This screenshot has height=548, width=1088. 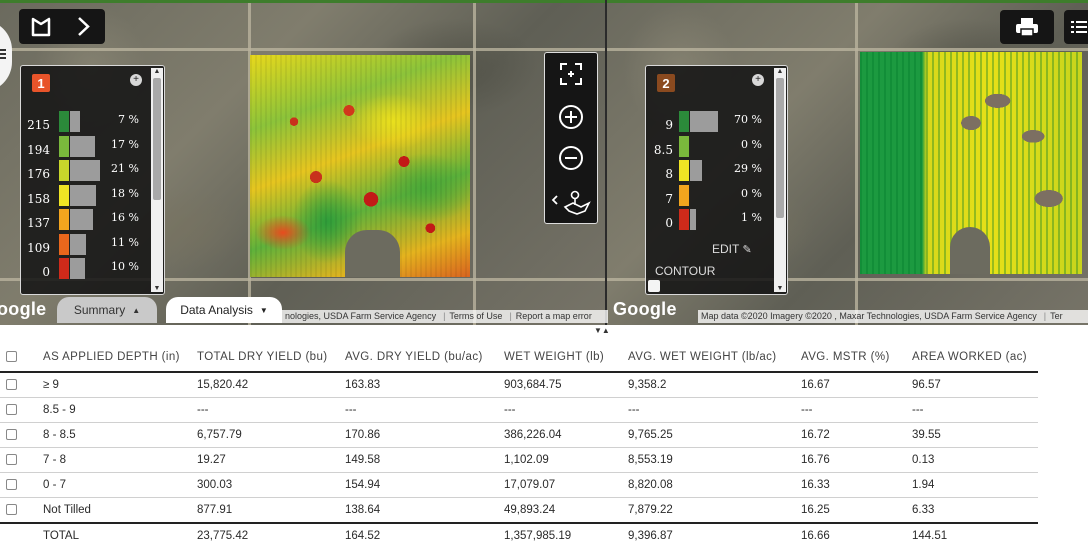 What do you see at coordinates (125, 193) in the screenshot?
I see `legend-percent: 18 %` at bounding box center [125, 193].